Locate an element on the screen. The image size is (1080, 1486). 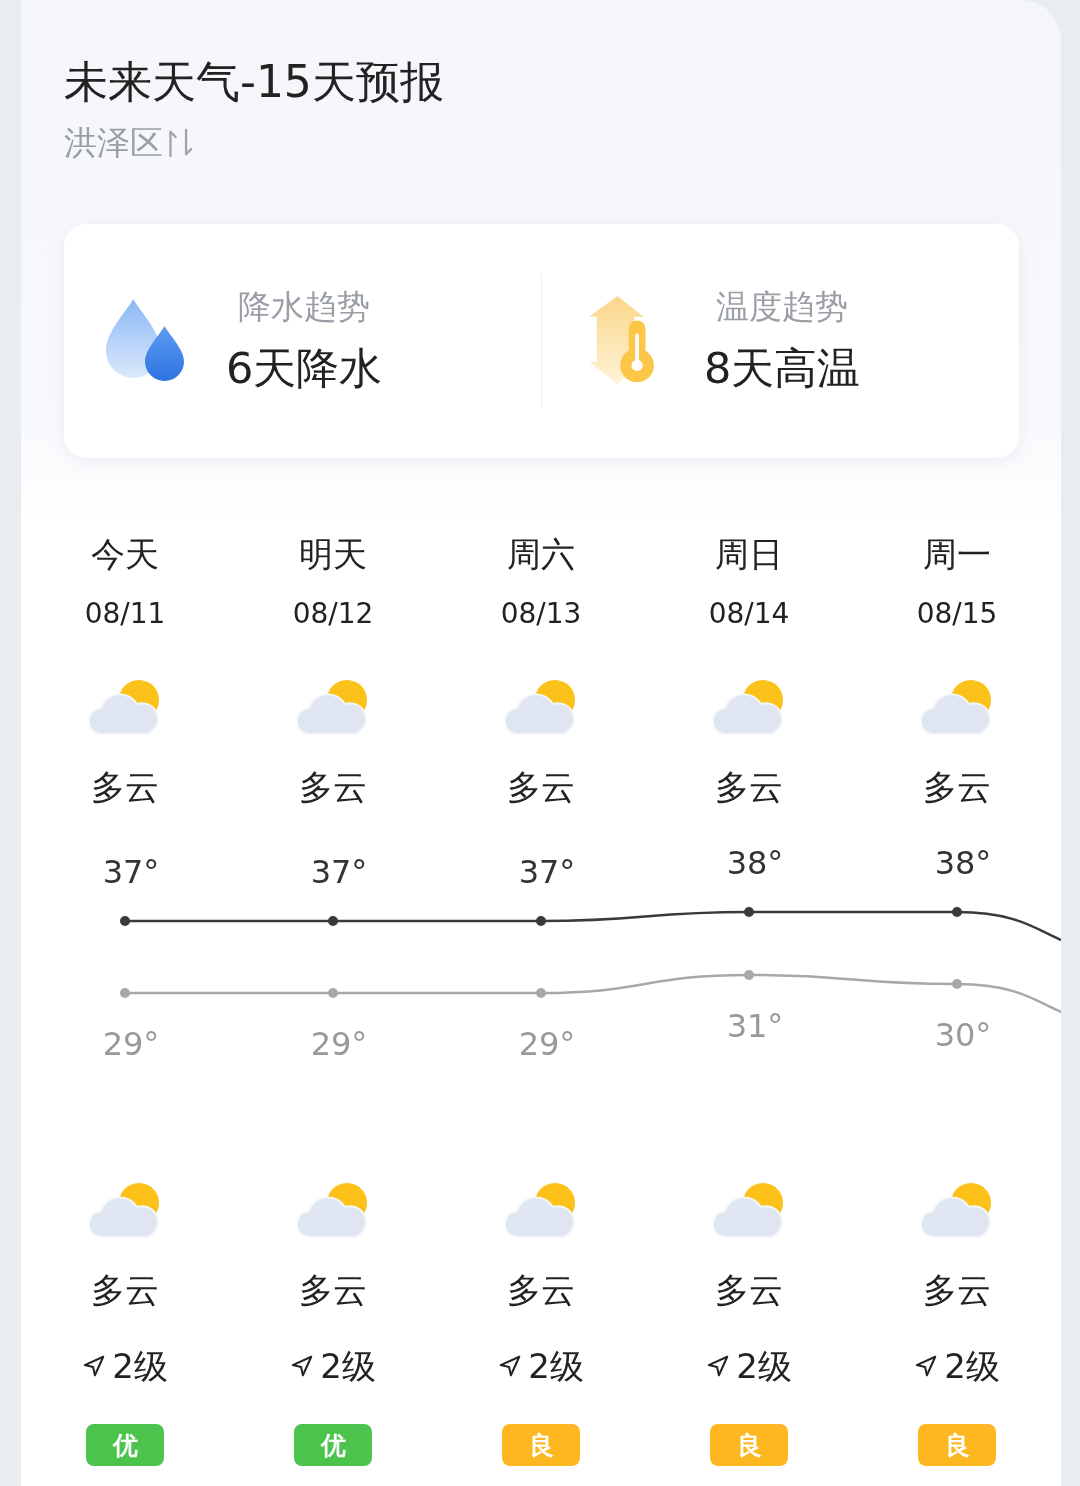
trend-label: 降水趋势 is located at coordinates (304, 306).